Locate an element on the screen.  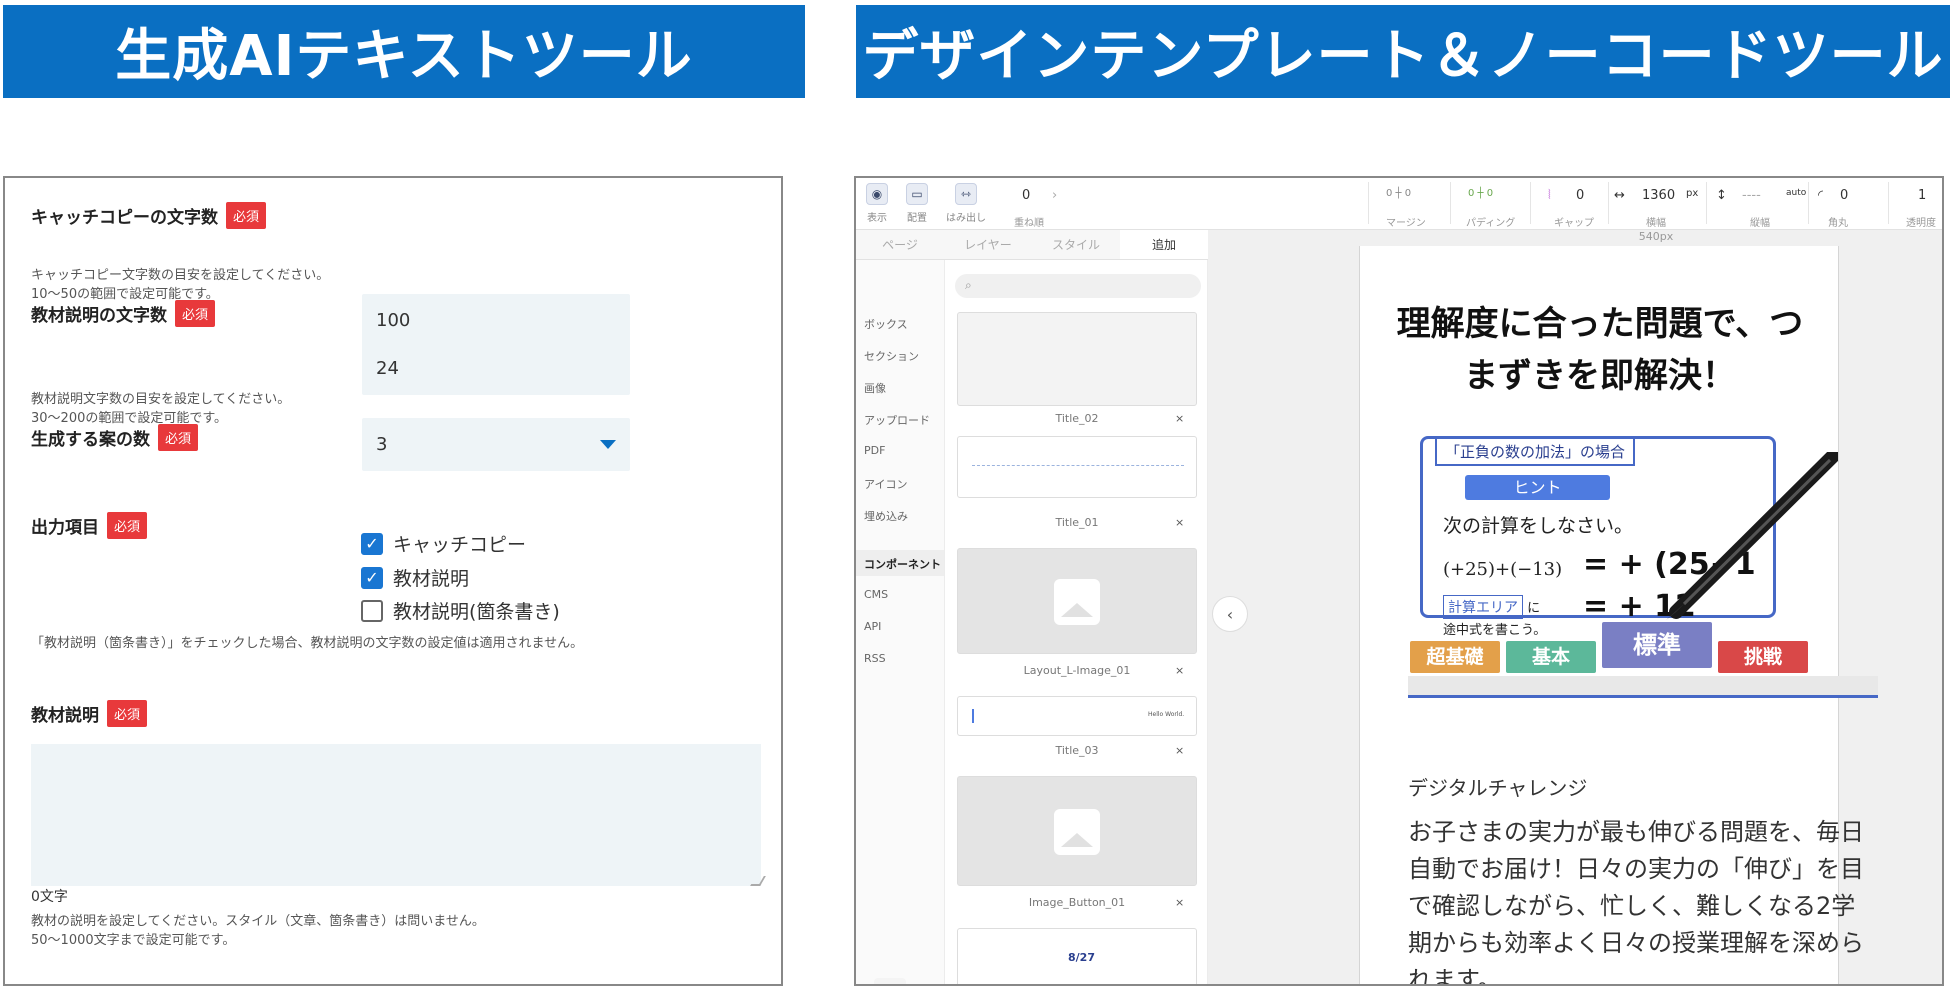
required-badge: 必須 is located at coordinates (127, 713).